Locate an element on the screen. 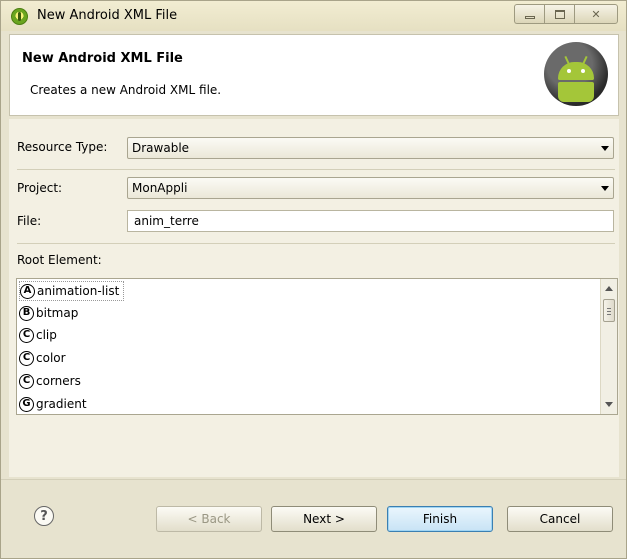  list-item-corners: C corners is located at coordinates (50, 381).